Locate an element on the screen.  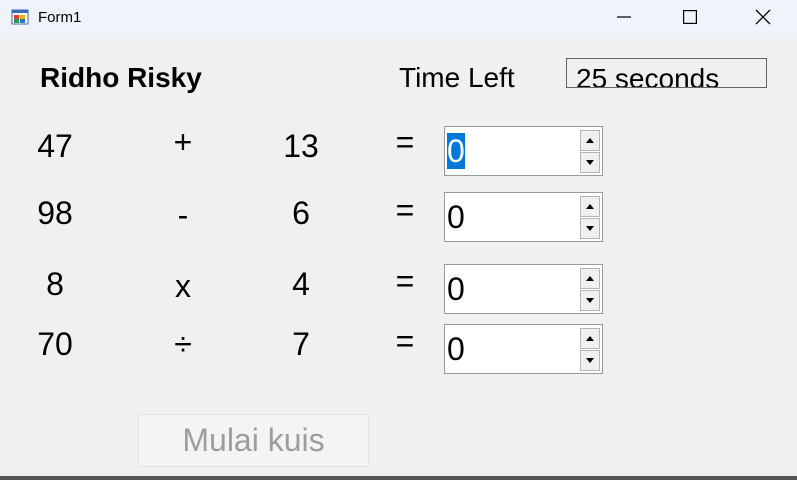
problem-2-left-operand: 98 is located at coordinates (55, 213).